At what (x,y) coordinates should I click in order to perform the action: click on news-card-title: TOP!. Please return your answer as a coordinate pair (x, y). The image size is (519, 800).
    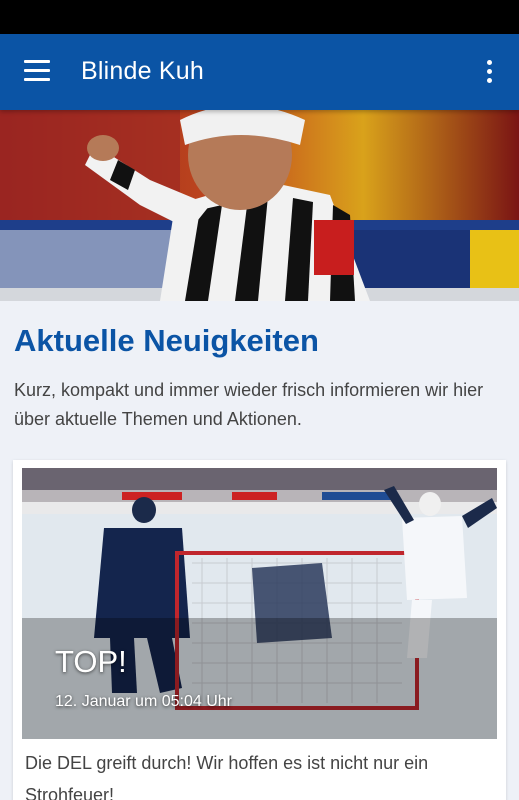
    Looking at the image, I should click on (91, 661).